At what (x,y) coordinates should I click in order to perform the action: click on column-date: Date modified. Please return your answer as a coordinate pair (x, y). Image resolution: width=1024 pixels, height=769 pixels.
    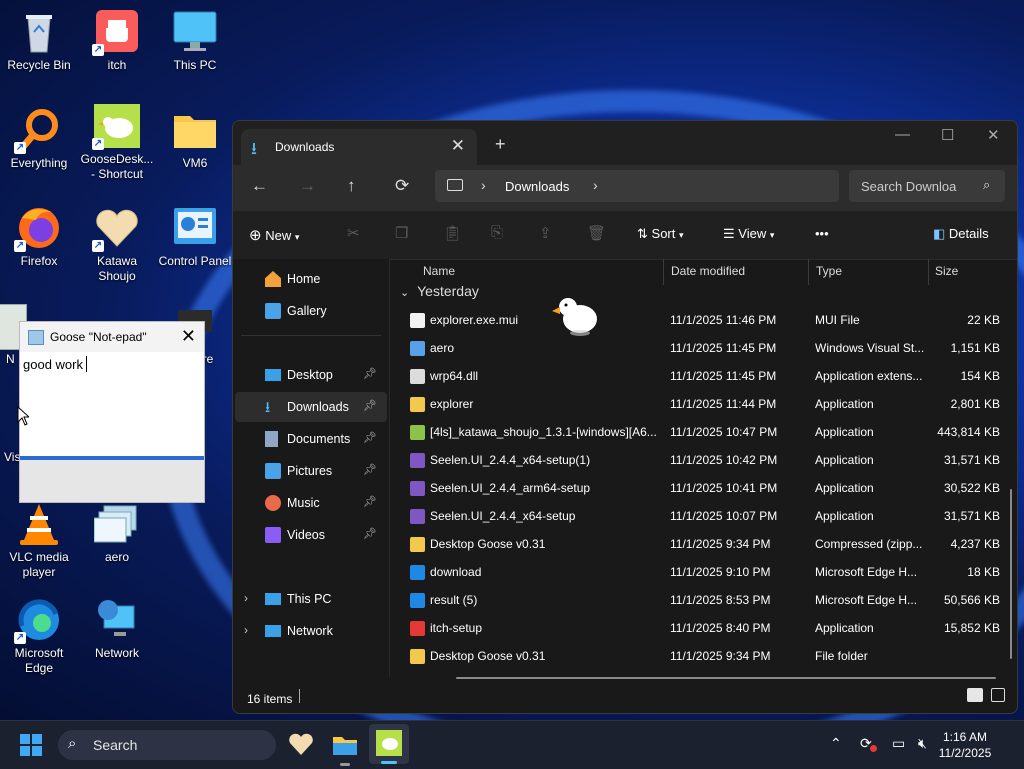
    Looking at the image, I should click on (708, 271).